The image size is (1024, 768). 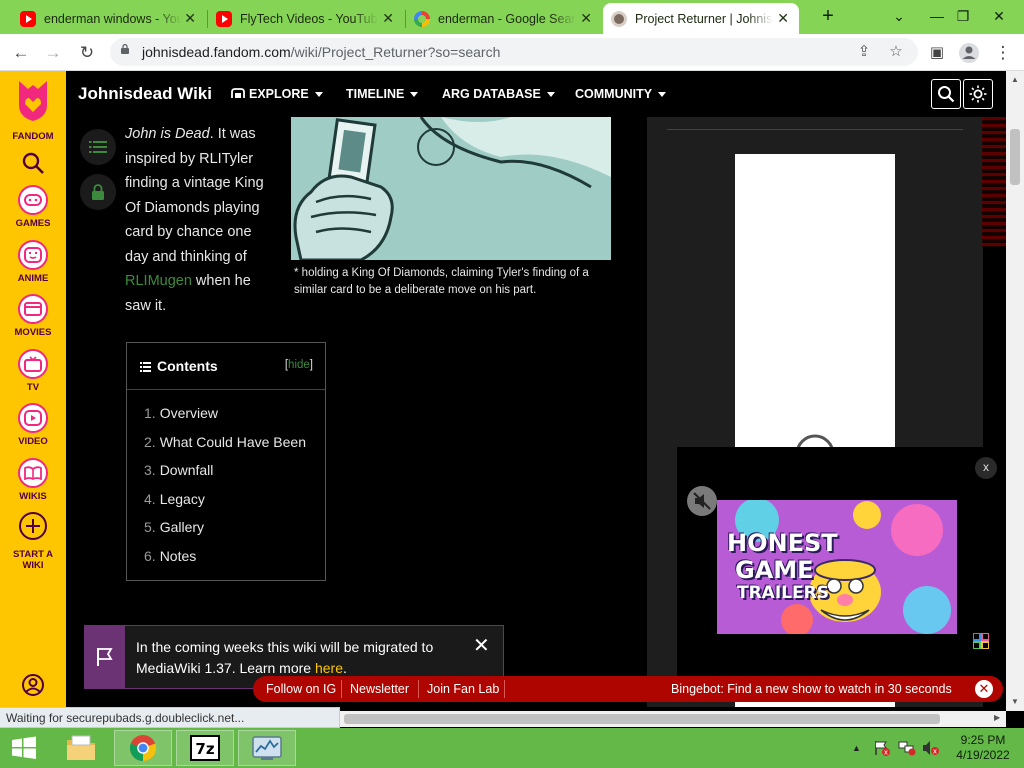 What do you see at coordinates (33, 262) in the screenshot?
I see `rail-item-anime: ANIME` at bounding box center [33, 262].